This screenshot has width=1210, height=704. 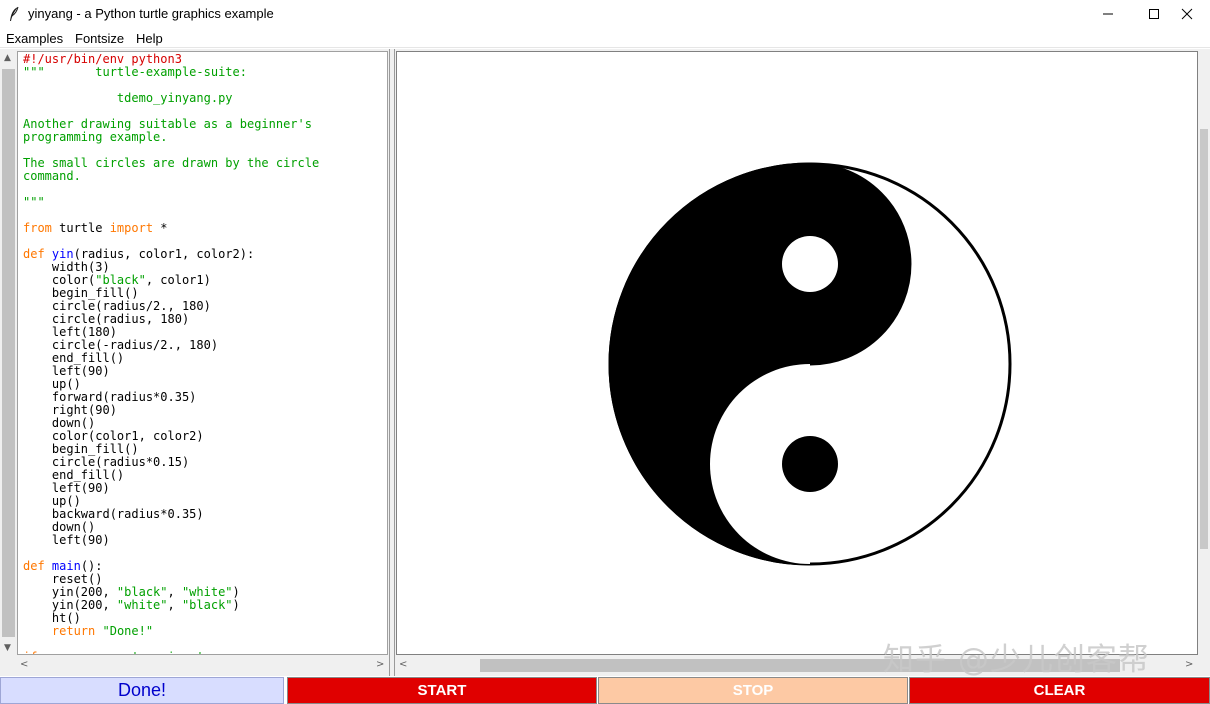 I want to click on code-token: ht(), so click(x=52, y=618).